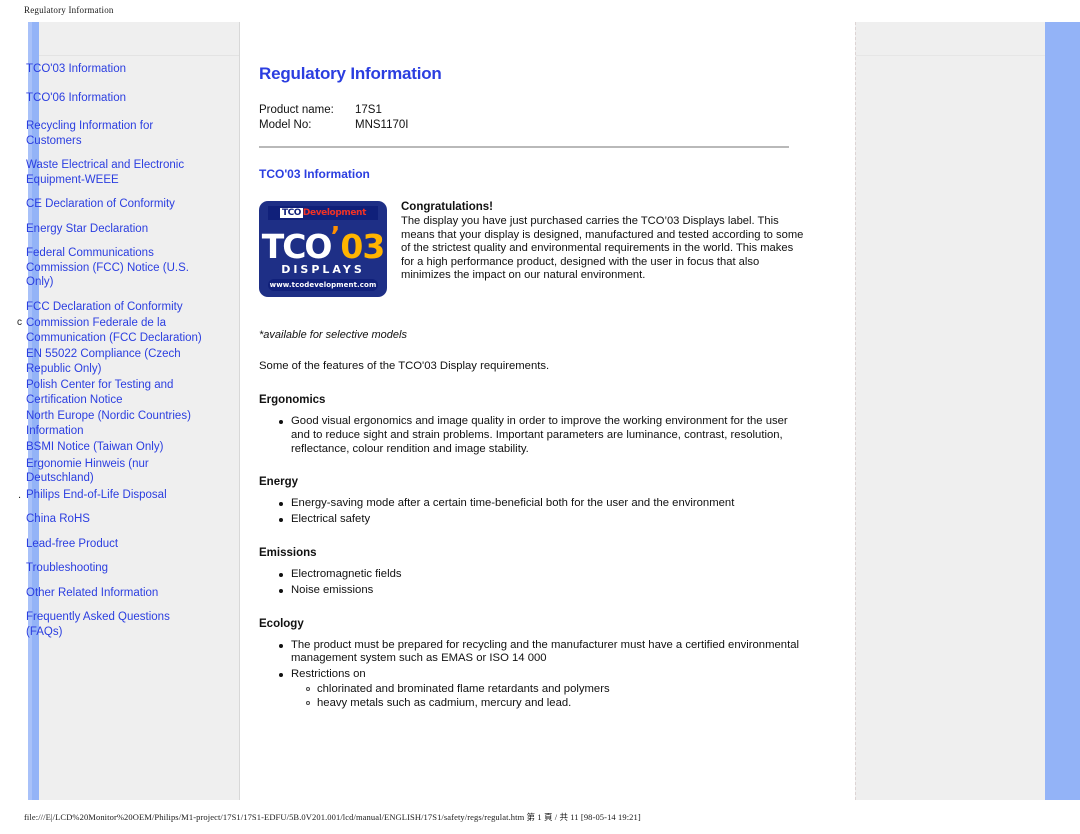  Describe the element at coordinates (87, 471) in the screenshot. I see `sidebar-item-label: Ergonomie Hinweis (nur Deutschland)` at that location.